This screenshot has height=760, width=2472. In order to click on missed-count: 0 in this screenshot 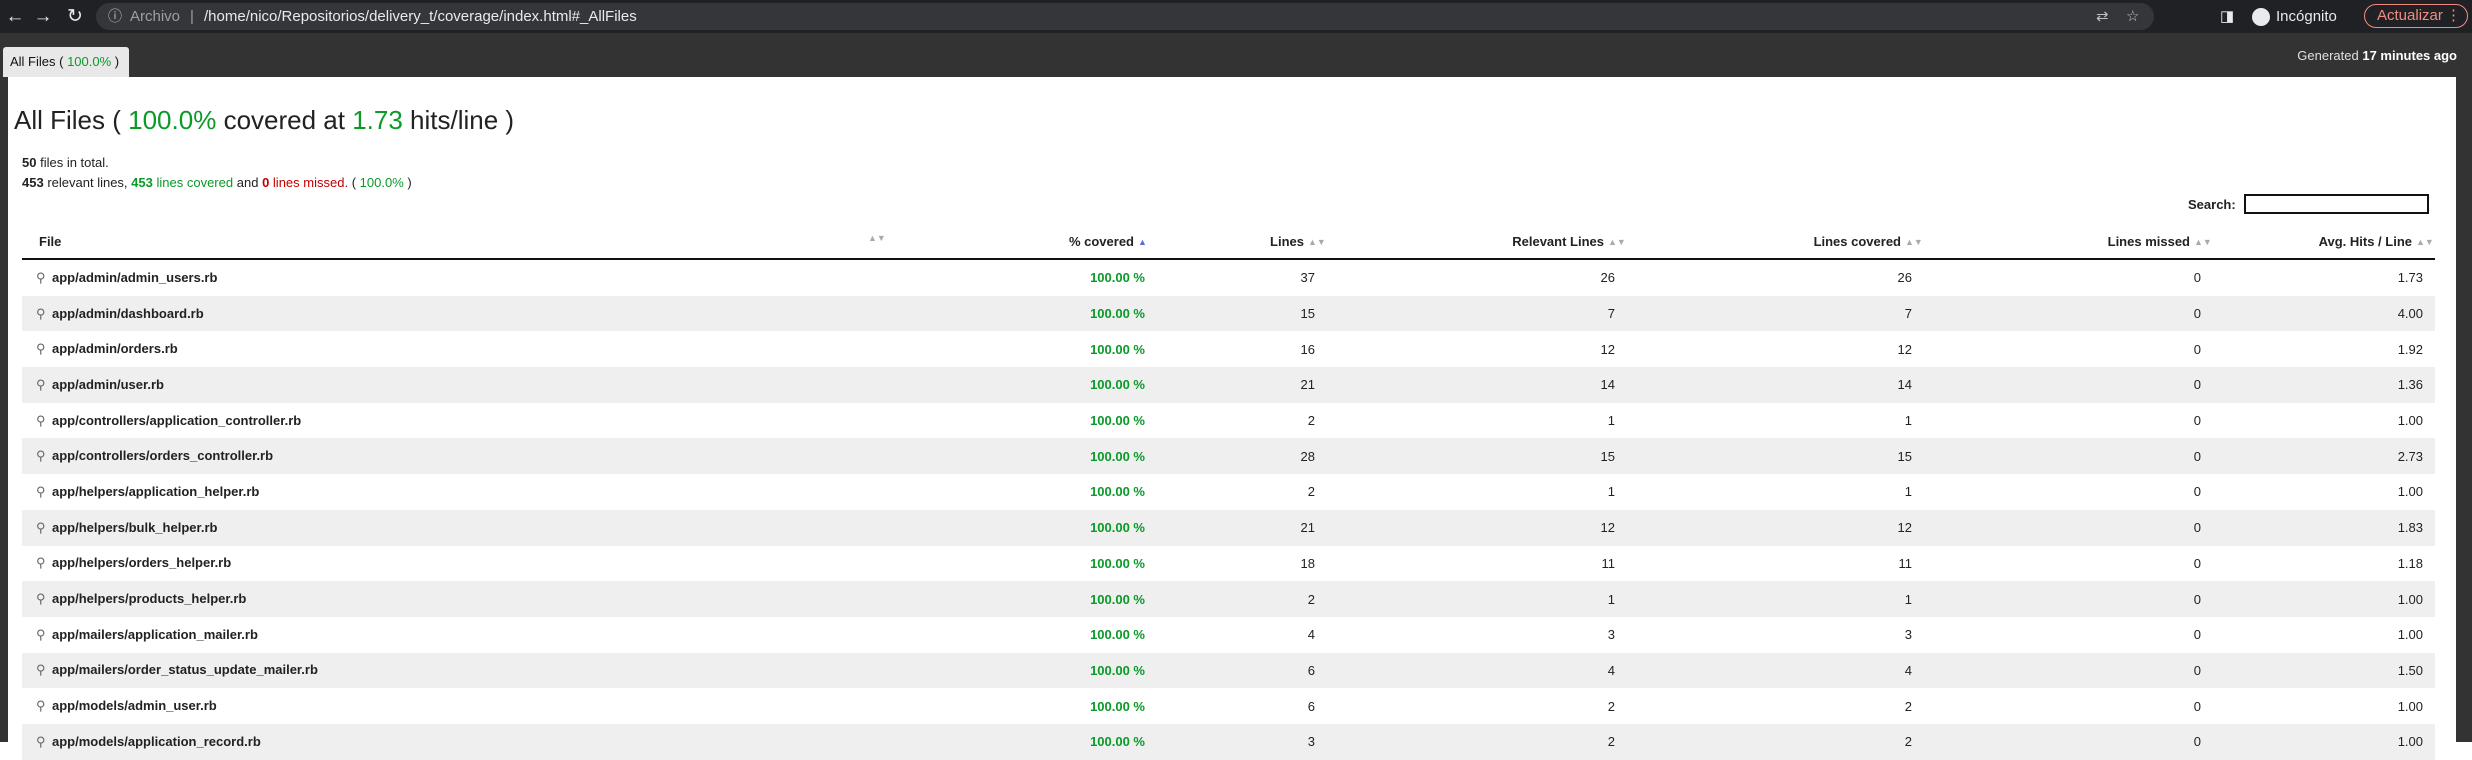, I will do `click(266, 182)`.